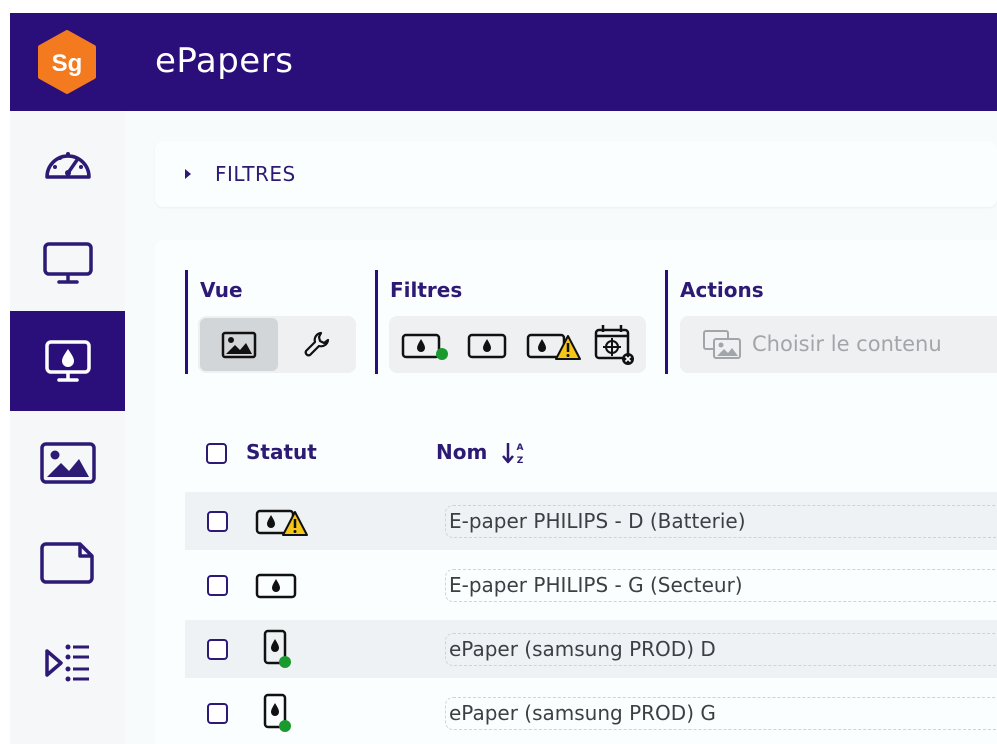 The height and width of the screenshot is (744, 997). What do you see at coordinates (426, 290) in the screenshot?
I see `filtres-label: Filtres` at bounding box center [426, 290].